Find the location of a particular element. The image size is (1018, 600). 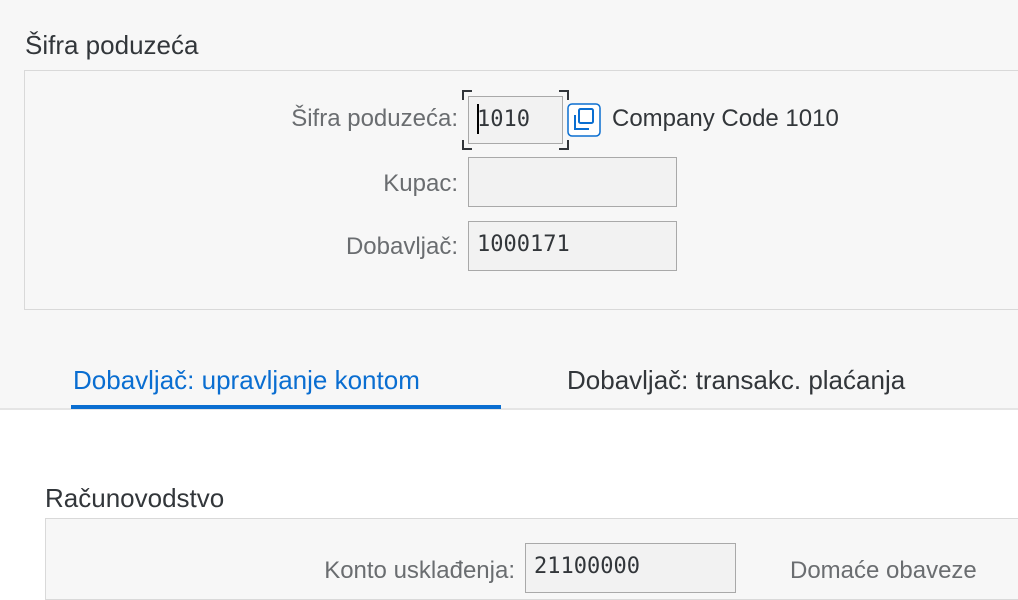

active-tab-indicator is located at coordinates (286, 407).